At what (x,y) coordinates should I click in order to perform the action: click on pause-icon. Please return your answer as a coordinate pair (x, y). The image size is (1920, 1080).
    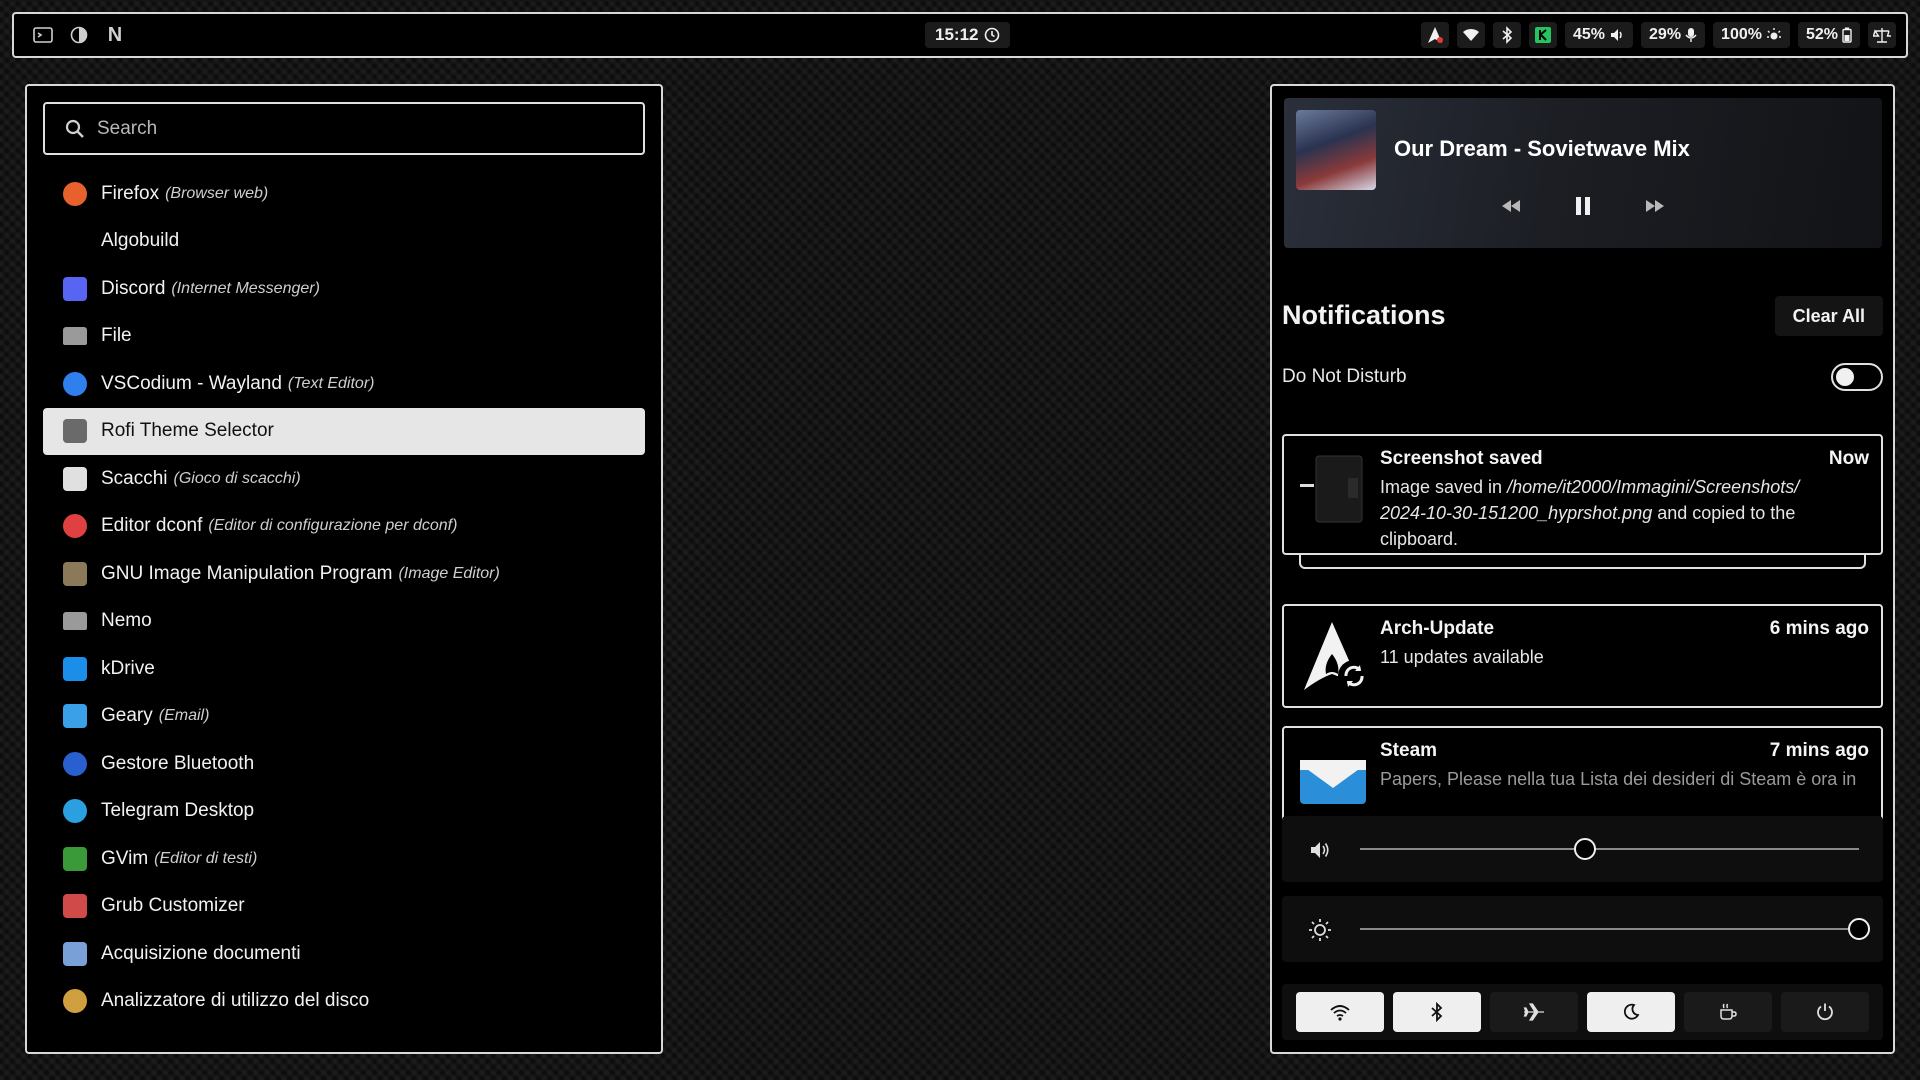
    Looking at the image, I should click on (1583, 206).